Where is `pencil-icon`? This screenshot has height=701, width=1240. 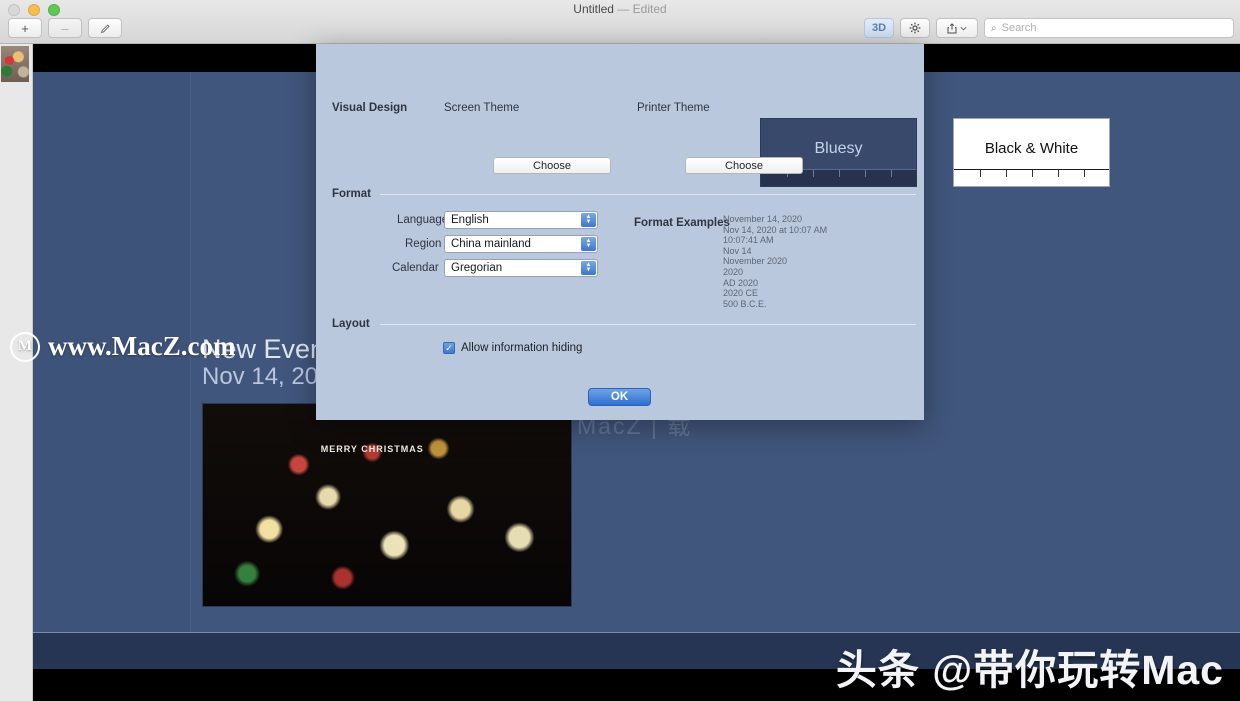
pencil-icon is located at coordinates (105, 28).